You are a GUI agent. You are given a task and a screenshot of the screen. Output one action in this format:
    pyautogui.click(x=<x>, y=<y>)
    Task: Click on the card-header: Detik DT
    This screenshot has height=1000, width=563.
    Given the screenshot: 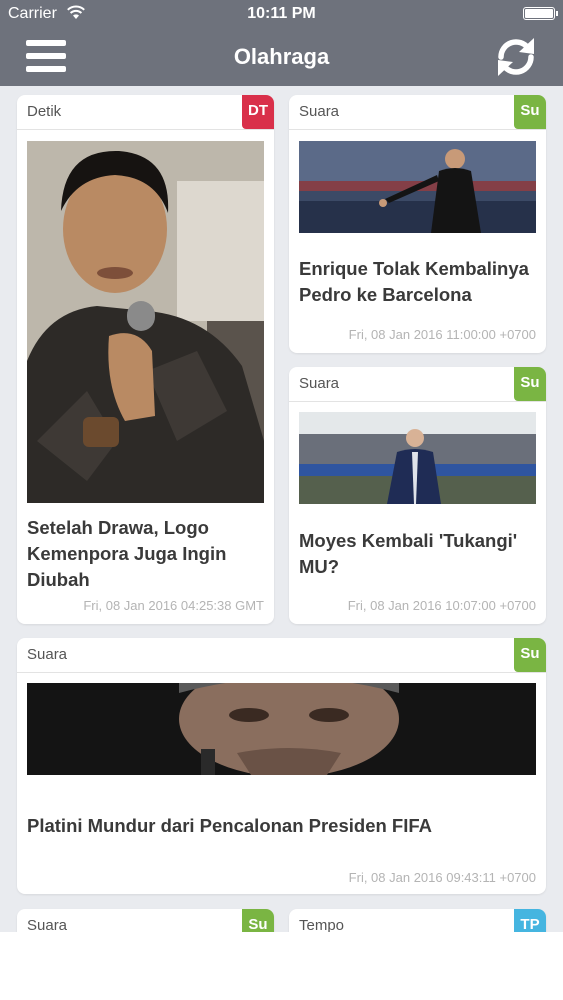 What is the action you would take?
    pyautogui.click(x=145, y=112)
    